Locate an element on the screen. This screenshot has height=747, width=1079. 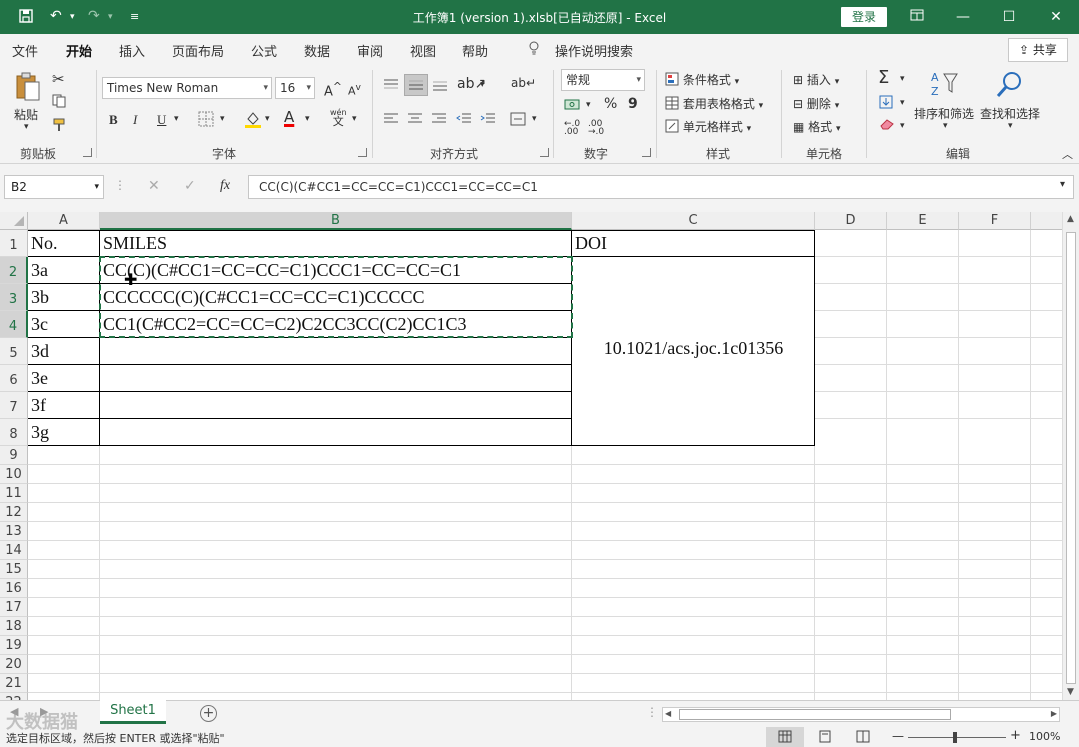
row-header: 5 is located at coordinates (14, 351).